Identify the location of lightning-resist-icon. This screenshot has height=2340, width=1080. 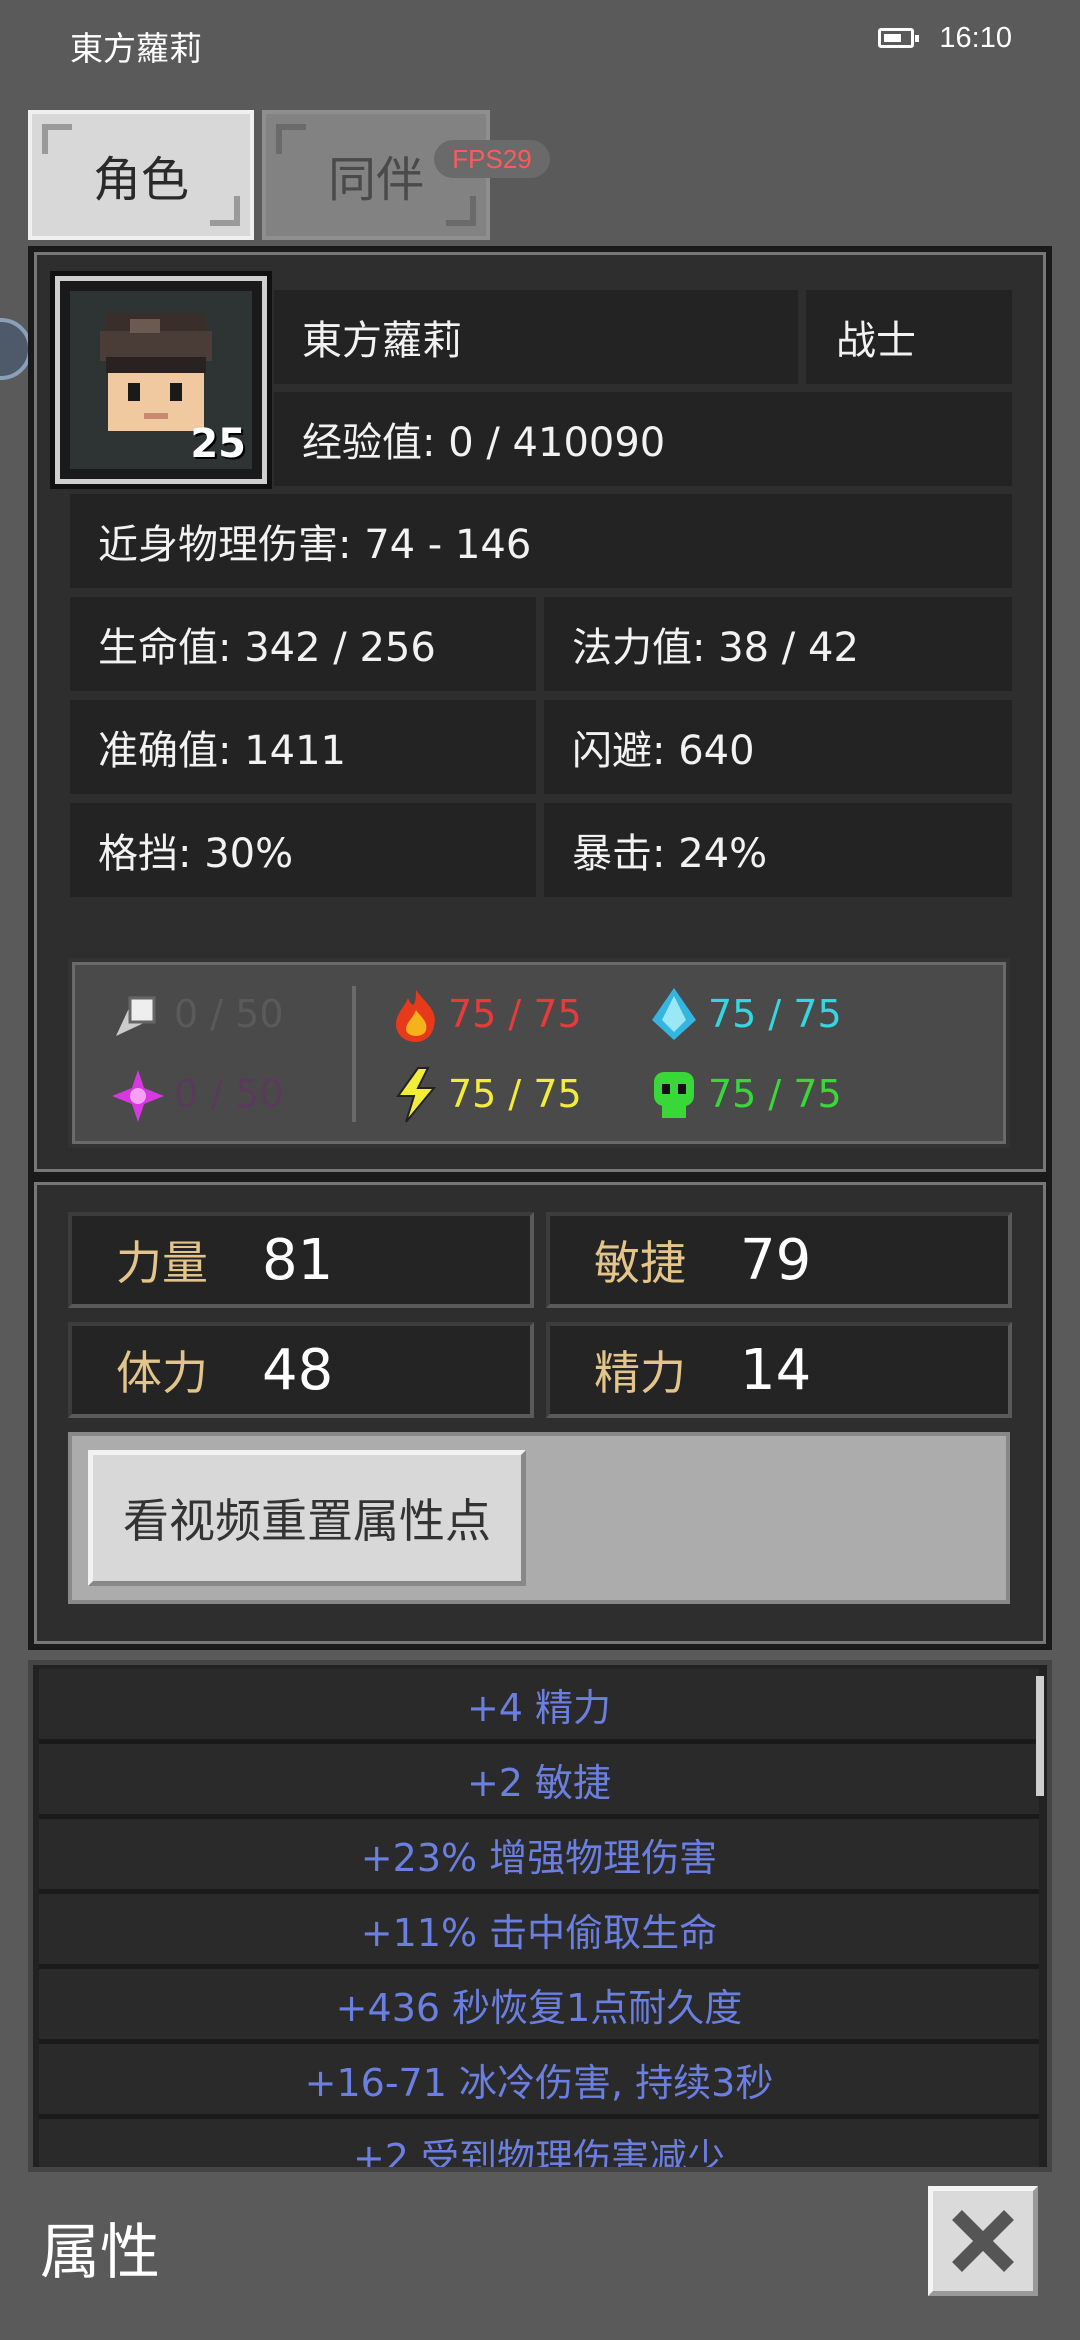
(416, 1095).